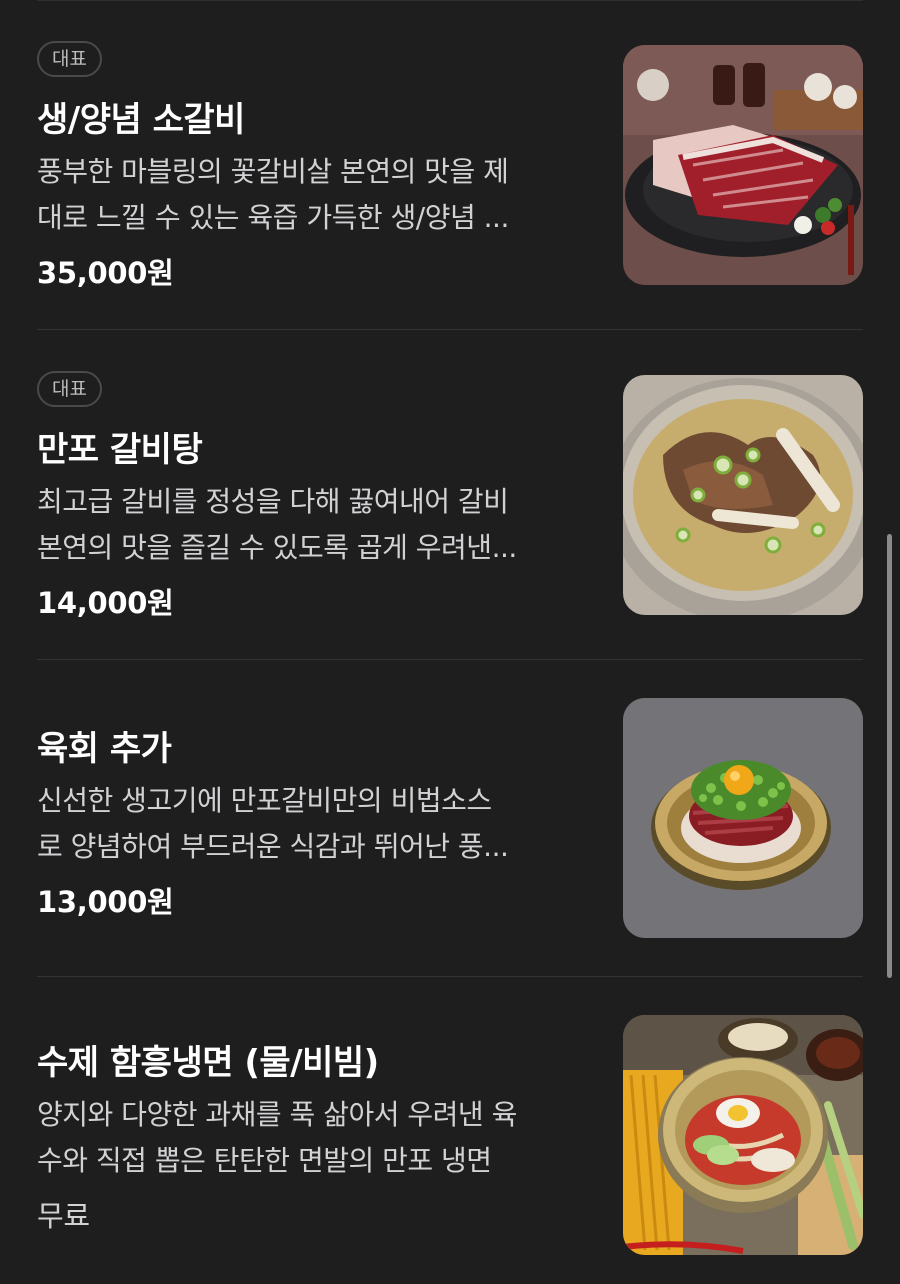 The height and width of the screenshot is (1284, 900). Describe the element at coordinates (208, 1063) in the screenshot. I see `item-name: 수제 함흥냉면 (물/비빔)` at that location.